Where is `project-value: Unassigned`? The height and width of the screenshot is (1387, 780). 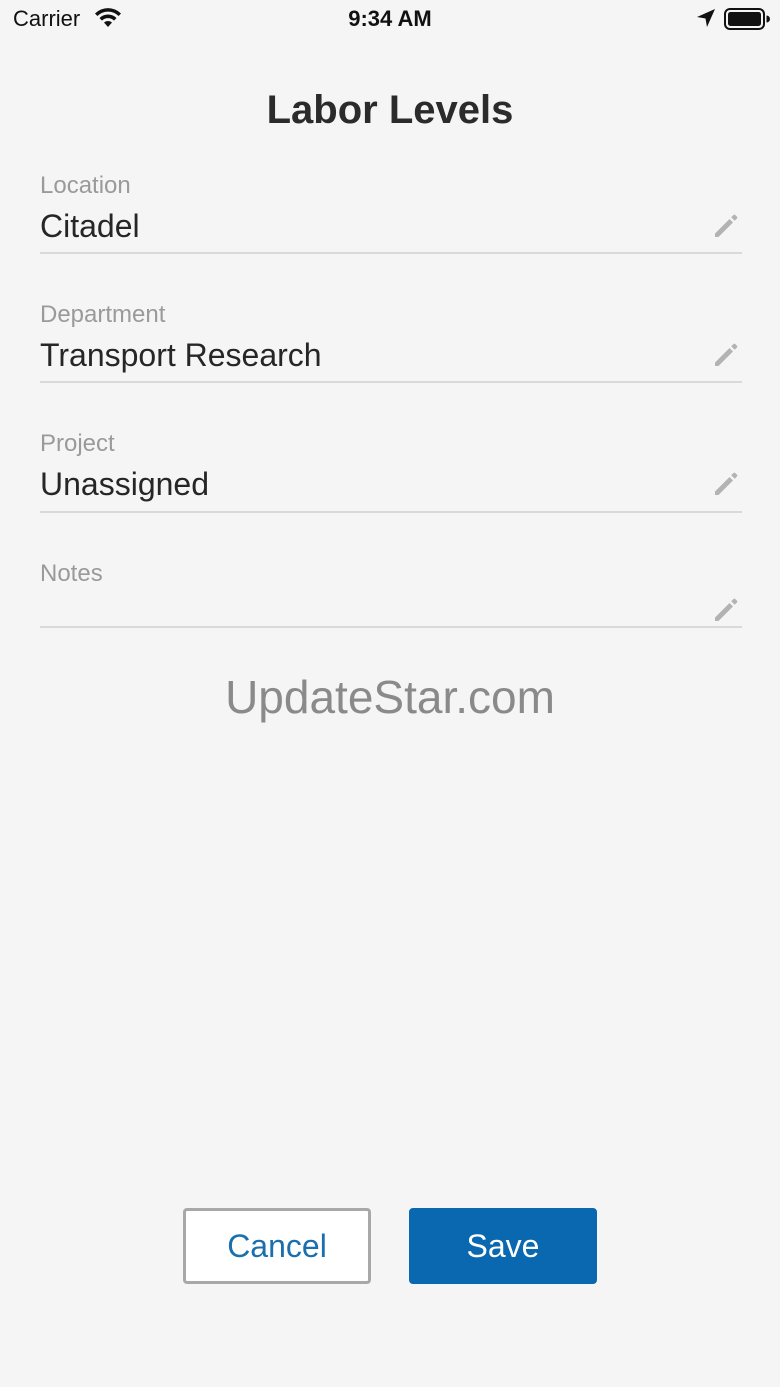 project-value: Unassigned is located at coordinates (124, 484).